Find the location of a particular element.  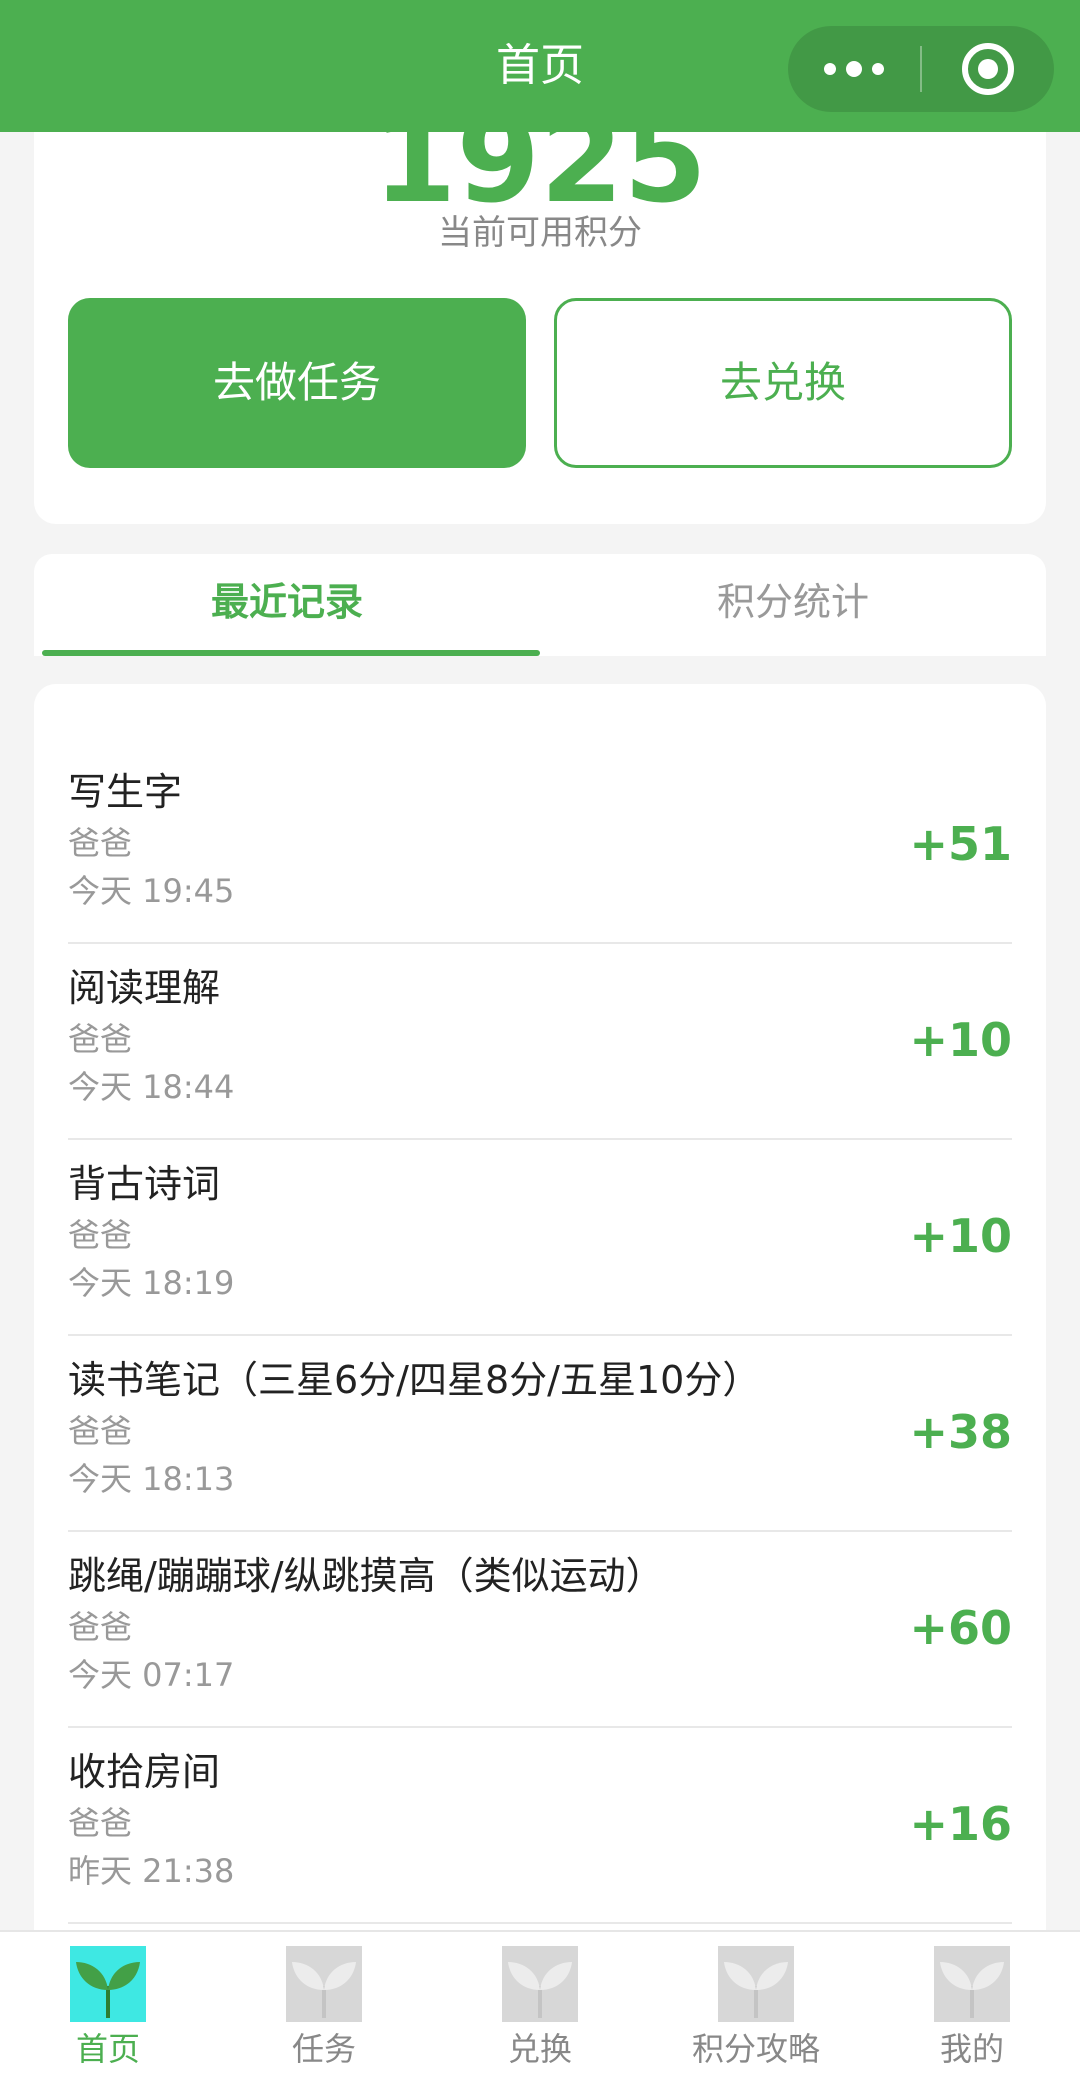

bottom-tab-bar: 首页 任务 兑换 积分攻略 我的 is located at coordinates (540, 2006).